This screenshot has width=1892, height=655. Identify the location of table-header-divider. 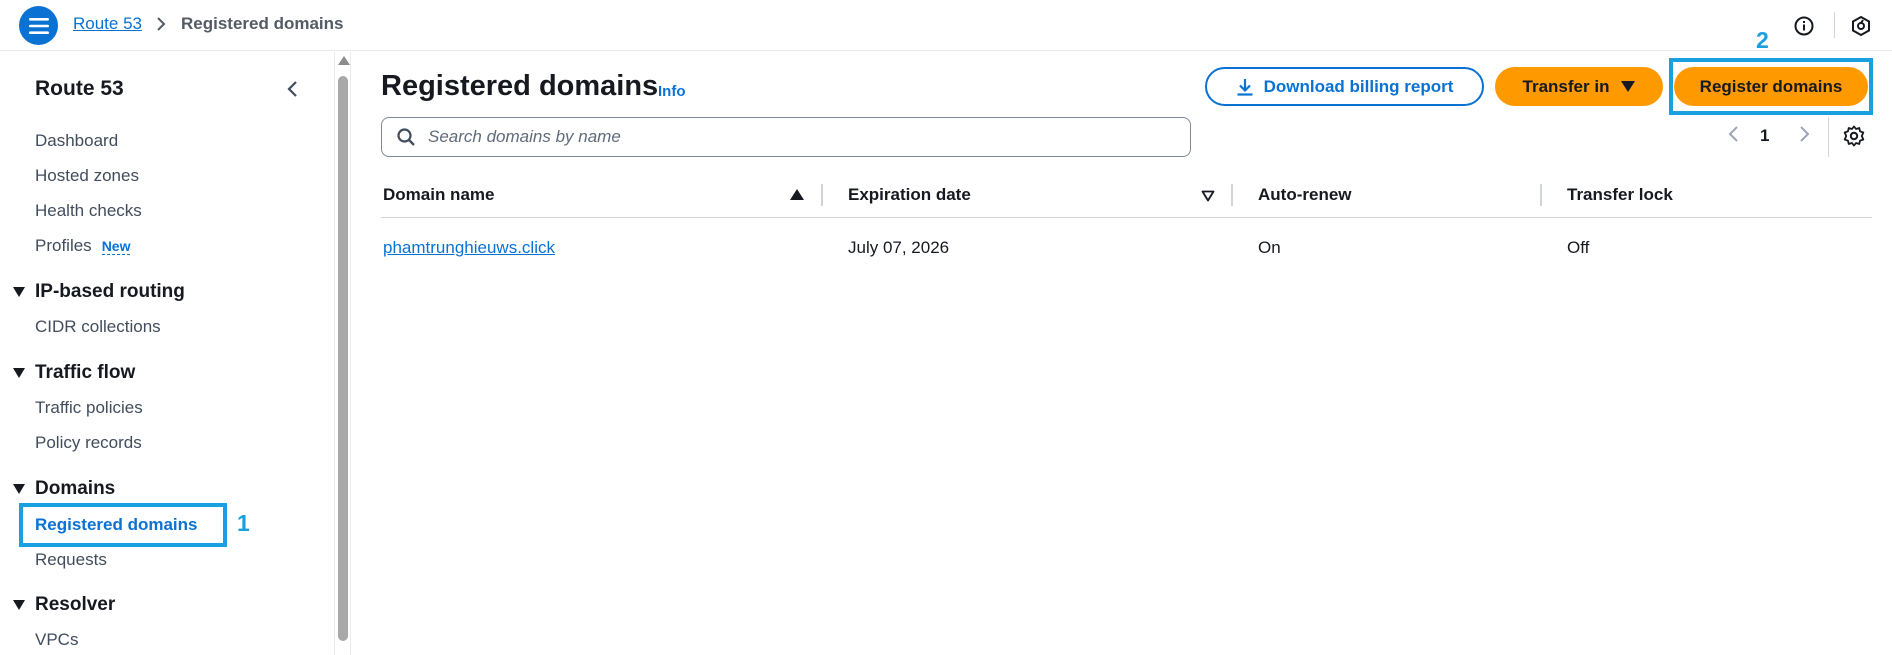
(1126, 217).